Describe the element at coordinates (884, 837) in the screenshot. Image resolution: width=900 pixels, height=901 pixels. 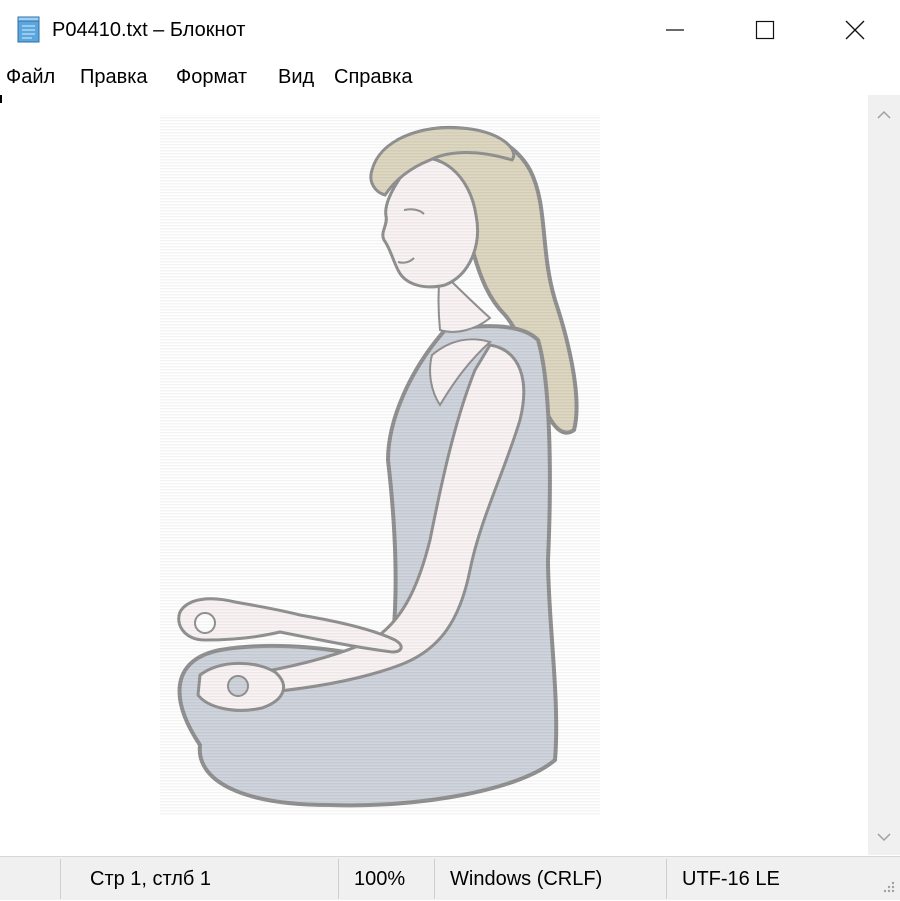
I see `scroll-down-icon` at that location.